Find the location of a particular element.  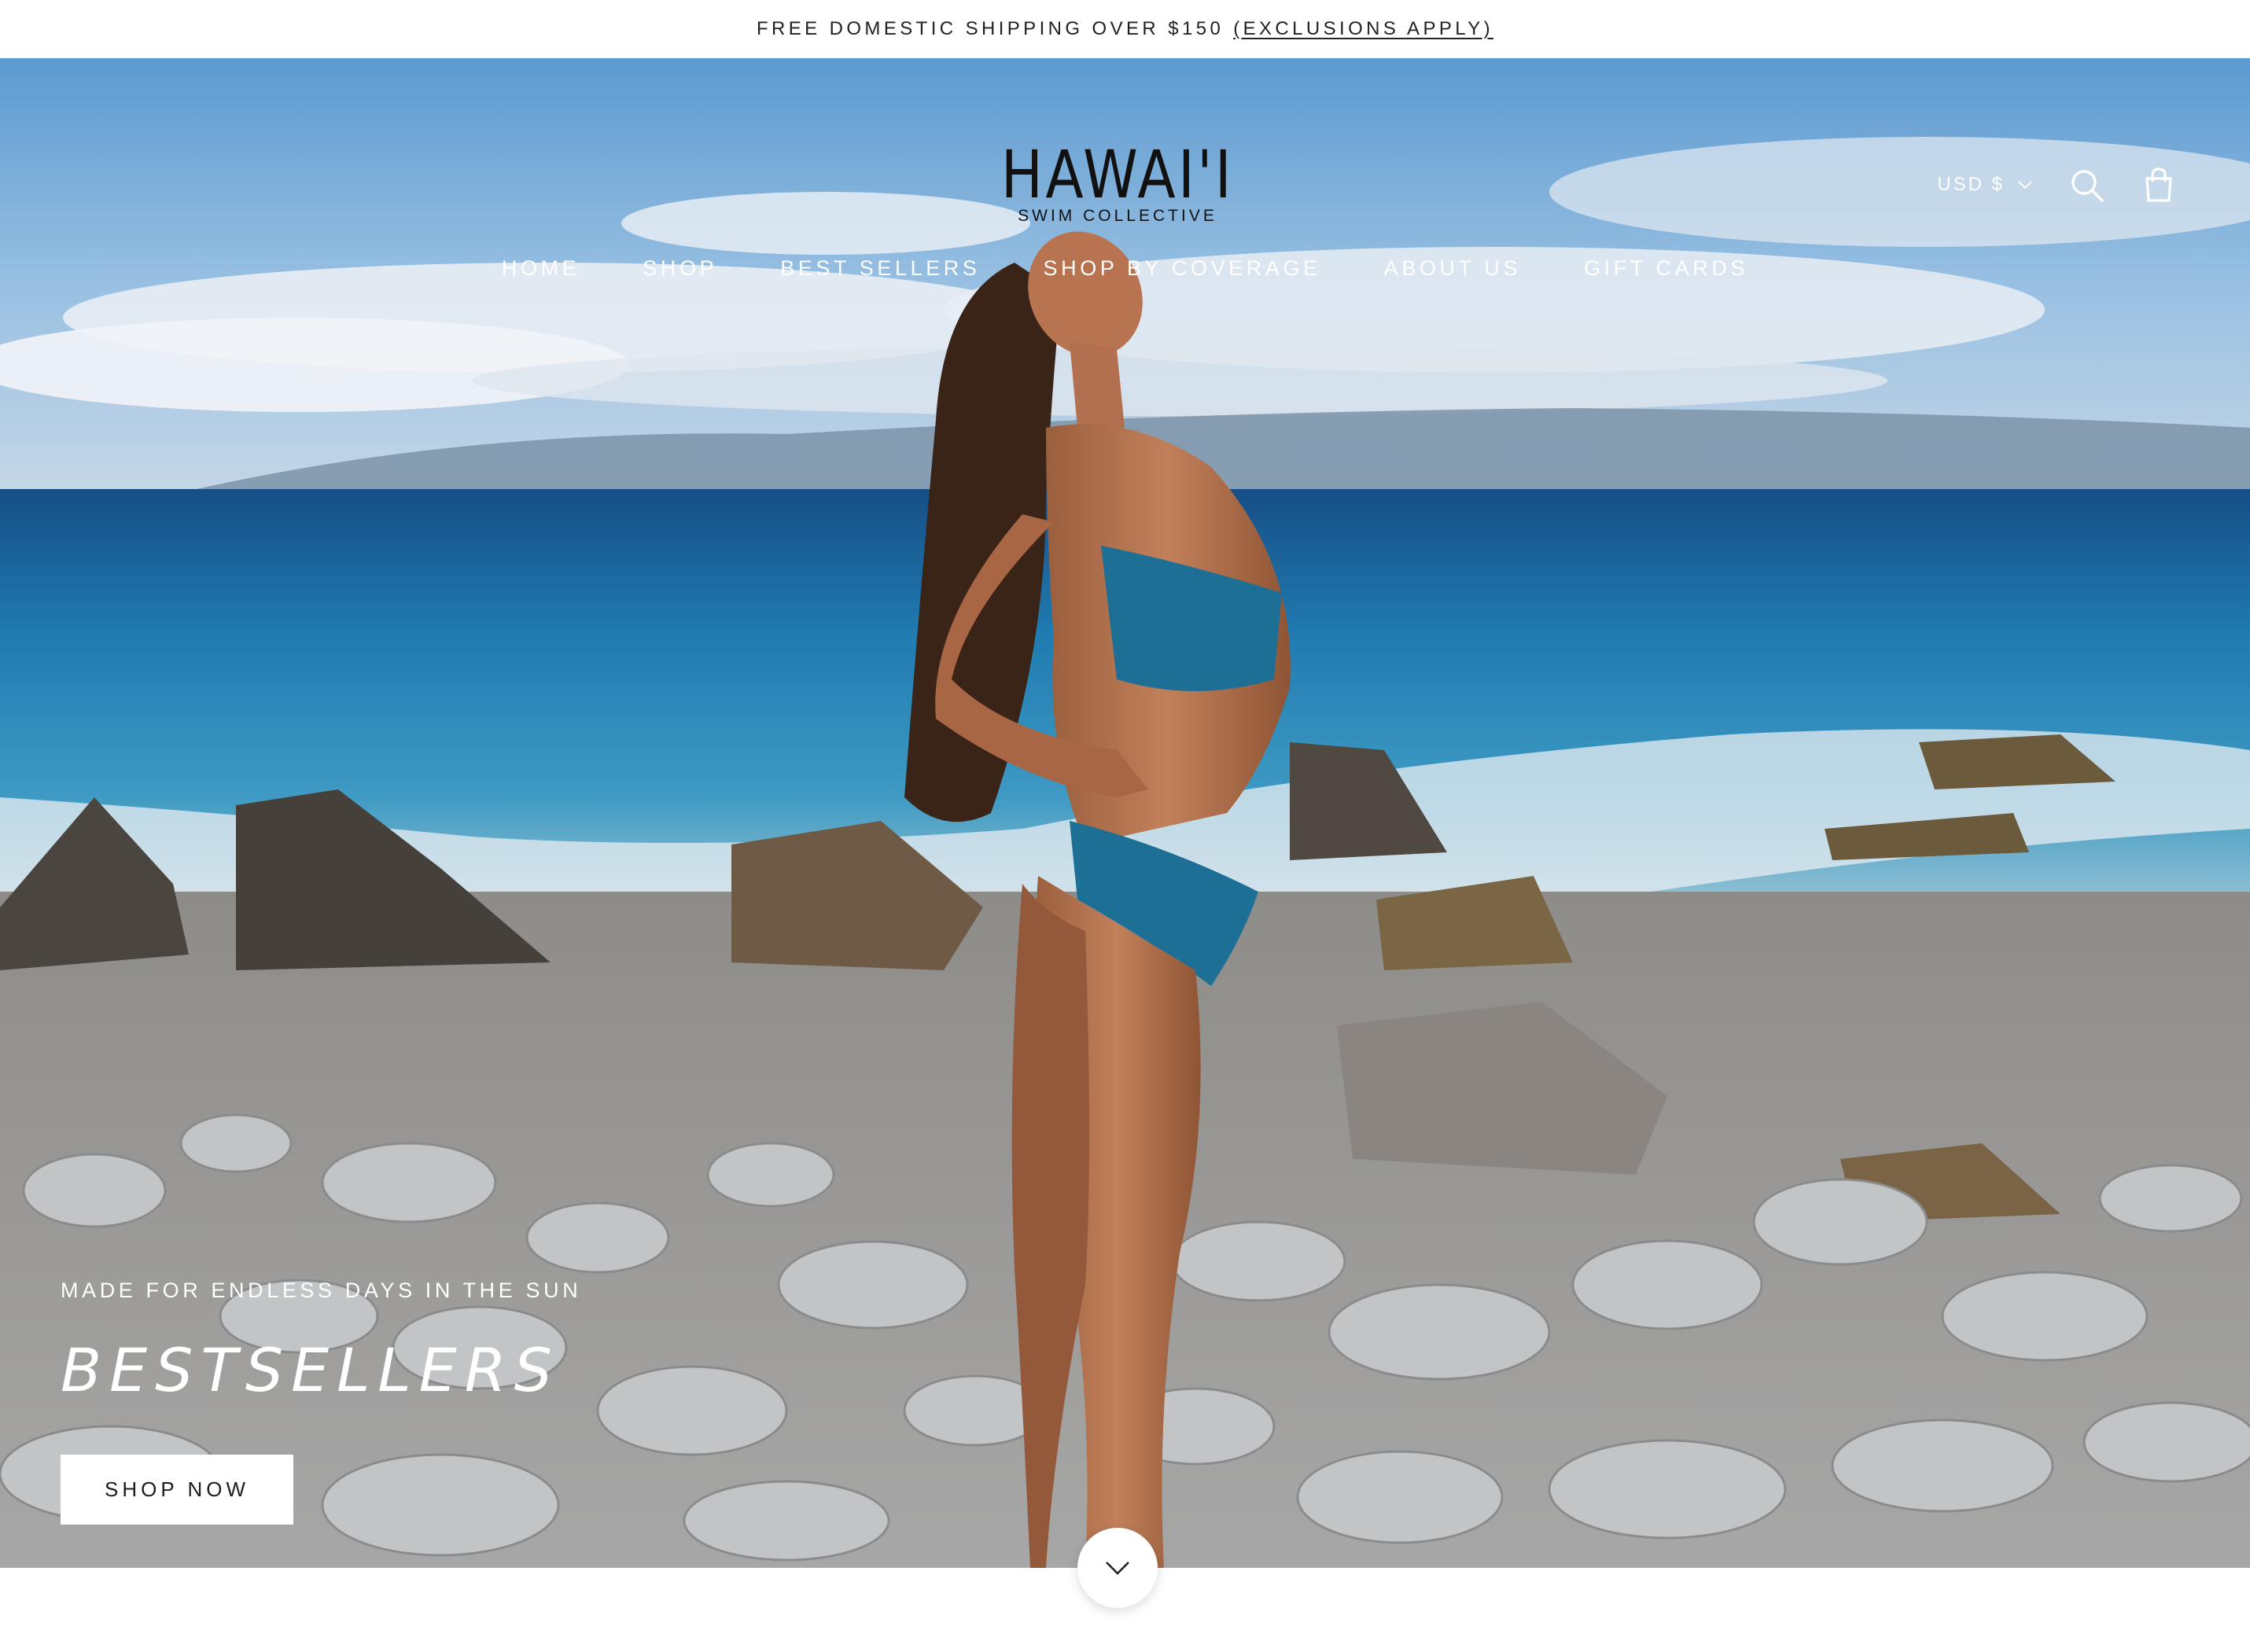

brand-logo: HAWAI'I SWIM COLLECTIVE is located at coordinates (1117, 185).